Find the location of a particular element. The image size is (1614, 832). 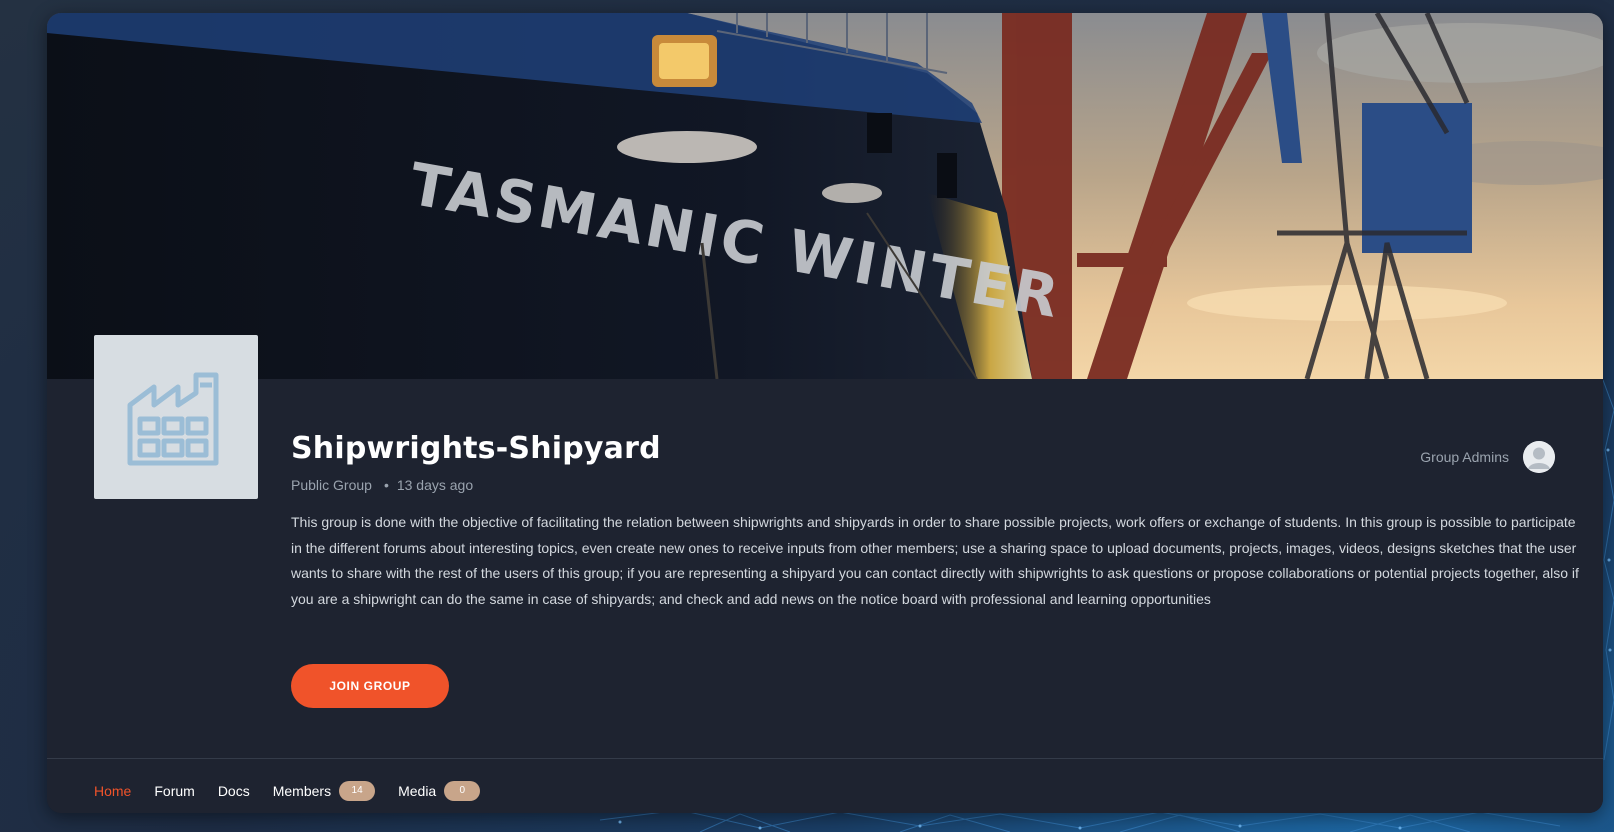

join-group-button: JOIN GROUP is located at coordinates (370, 686).